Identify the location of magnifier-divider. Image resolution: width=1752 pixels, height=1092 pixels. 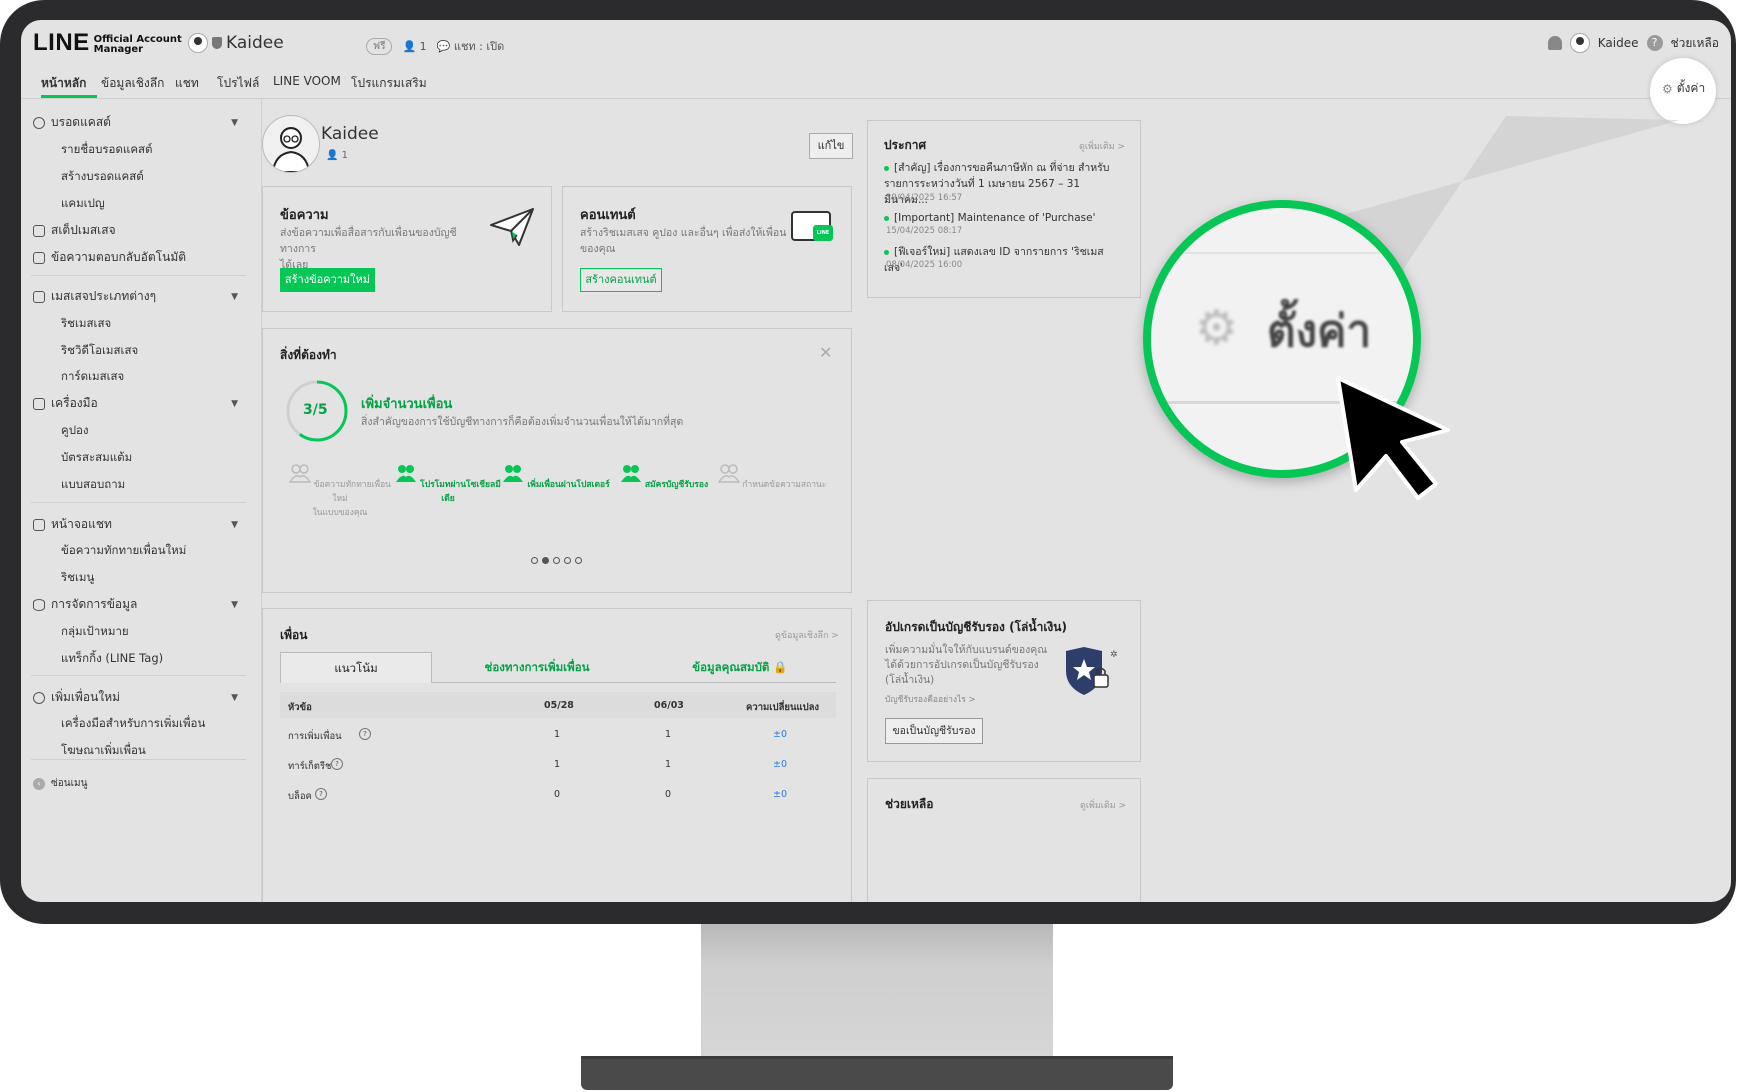
(1282, 253).